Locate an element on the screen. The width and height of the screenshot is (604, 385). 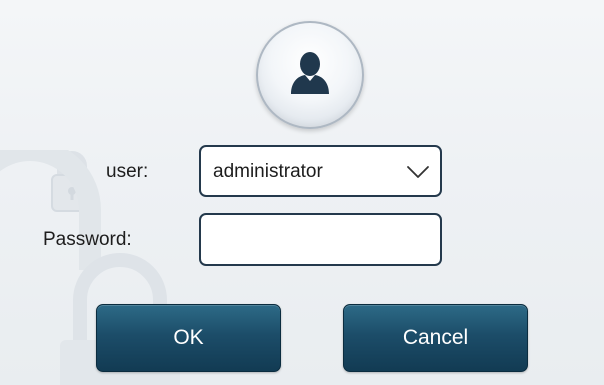
user-select-value: administrator is located at coordinates (268, 171).